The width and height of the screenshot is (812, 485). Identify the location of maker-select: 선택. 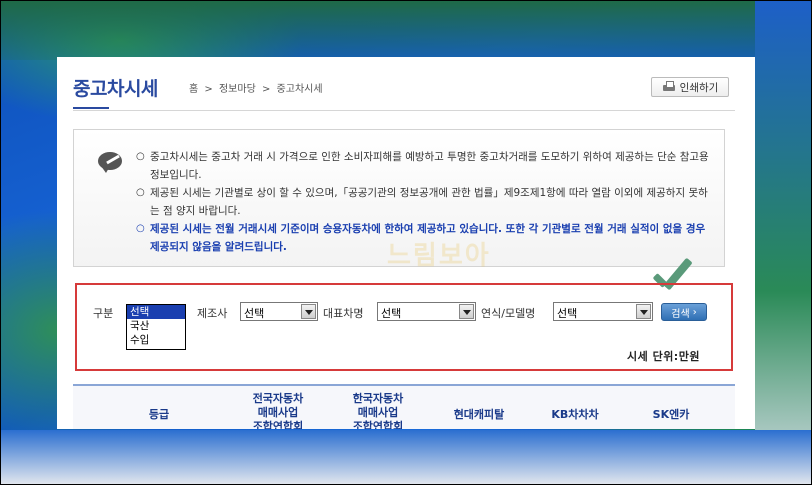
(279, 311).